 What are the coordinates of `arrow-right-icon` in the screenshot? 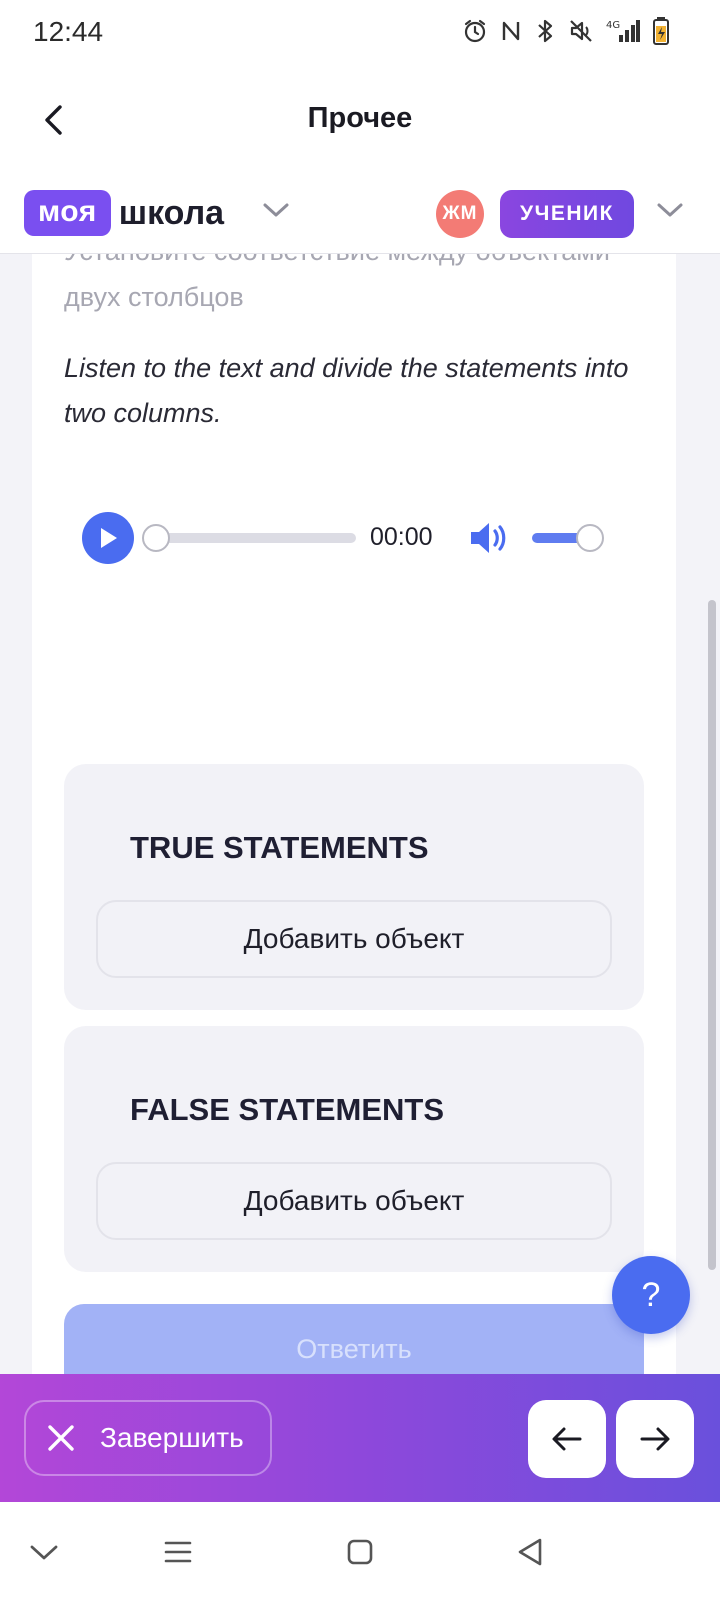 It's located at (655, 1439).